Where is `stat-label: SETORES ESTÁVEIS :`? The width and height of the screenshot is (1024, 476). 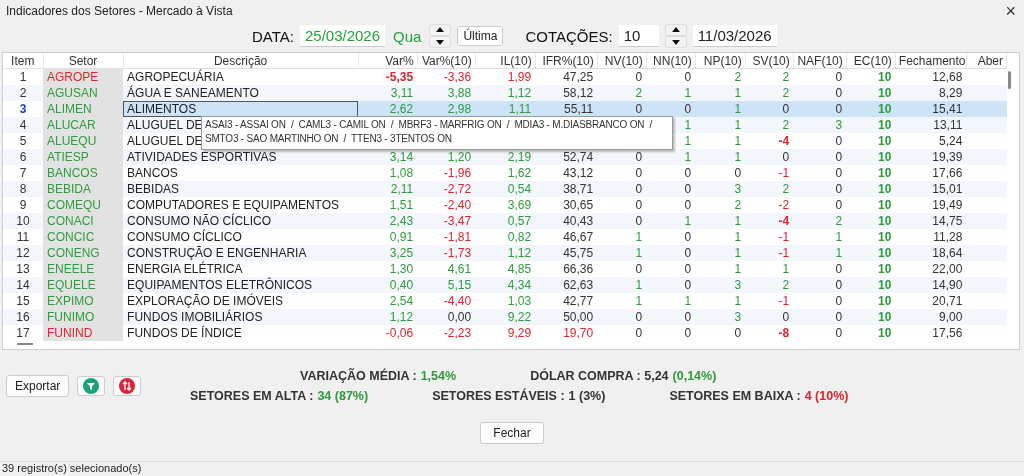 stat-label: SETORES ESTÁVEIS : is located at coordinates (498, 396).